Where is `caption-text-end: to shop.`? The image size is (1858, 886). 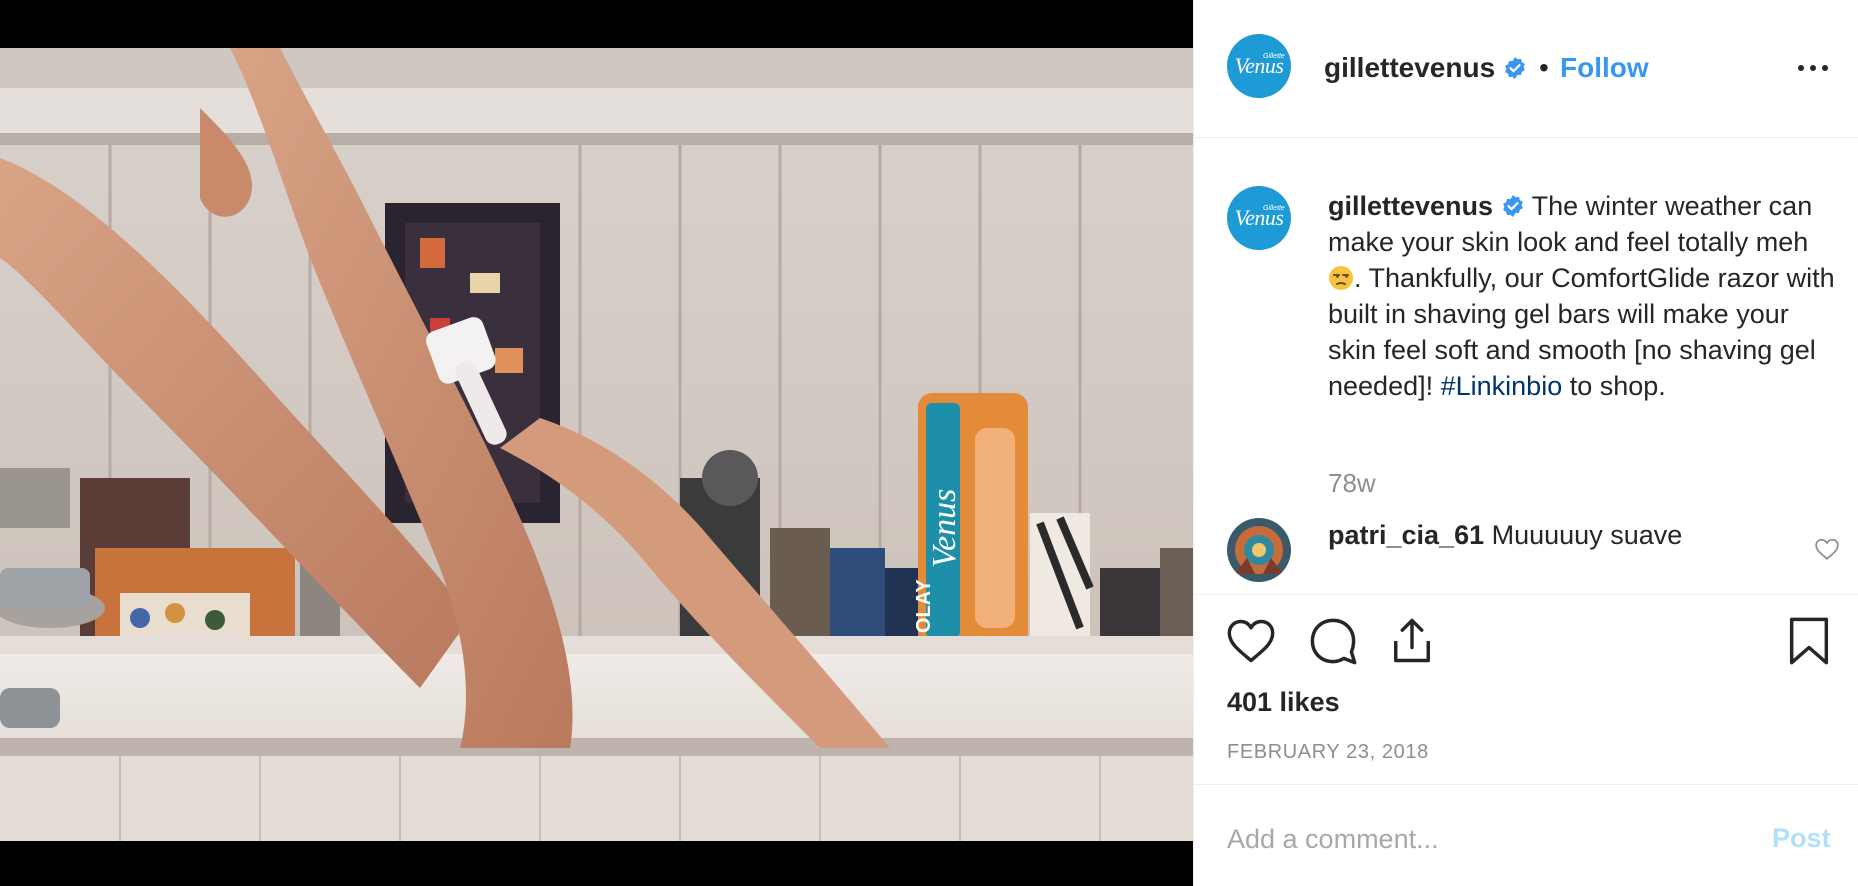
caption-text-end: to shop. is located at coordinates (1617, 386).